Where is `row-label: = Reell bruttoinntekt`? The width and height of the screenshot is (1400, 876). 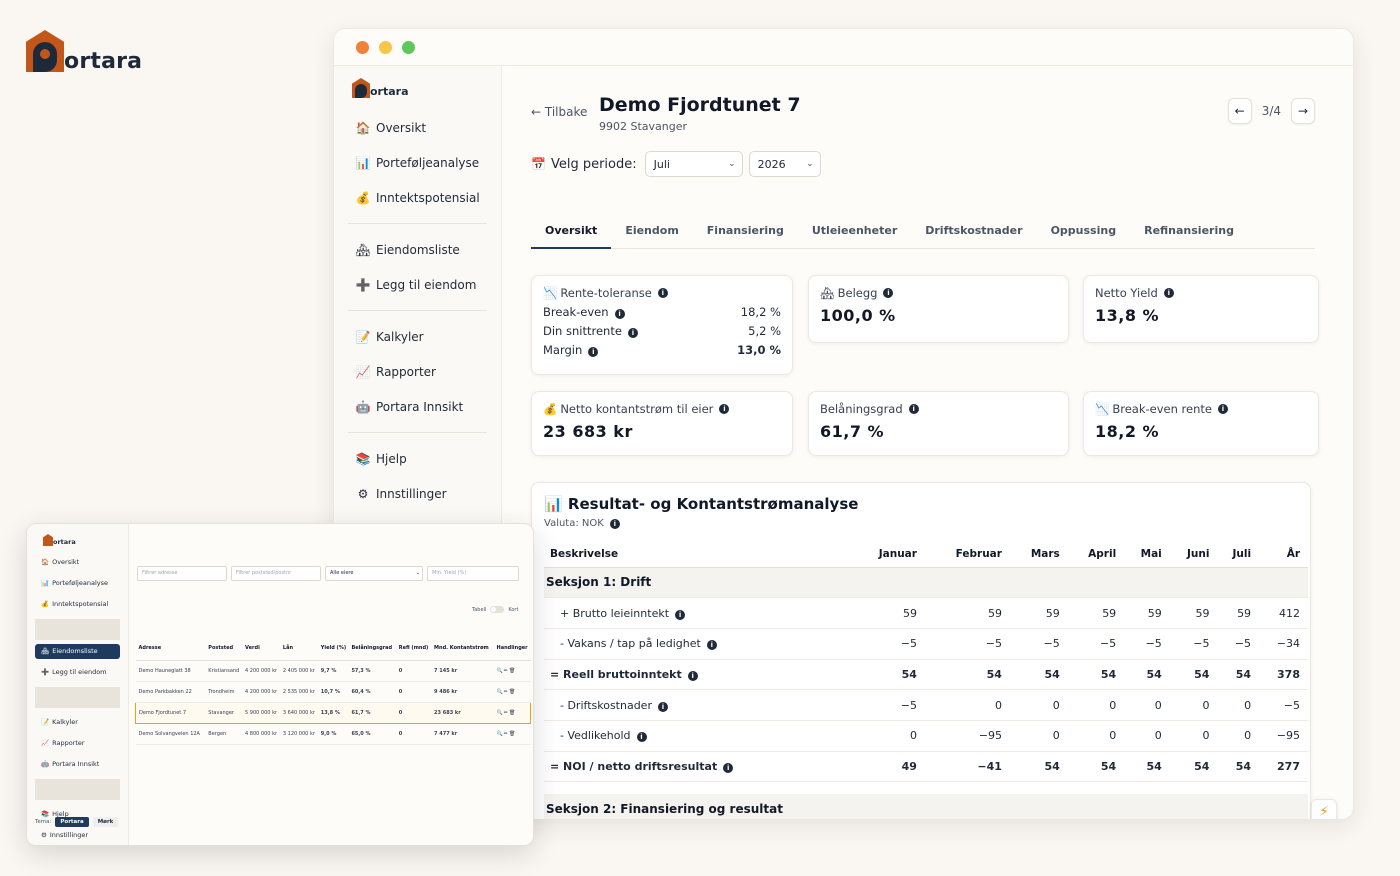
row-label: = Reell bruttoinntekt is located at coordinates (616, 674).